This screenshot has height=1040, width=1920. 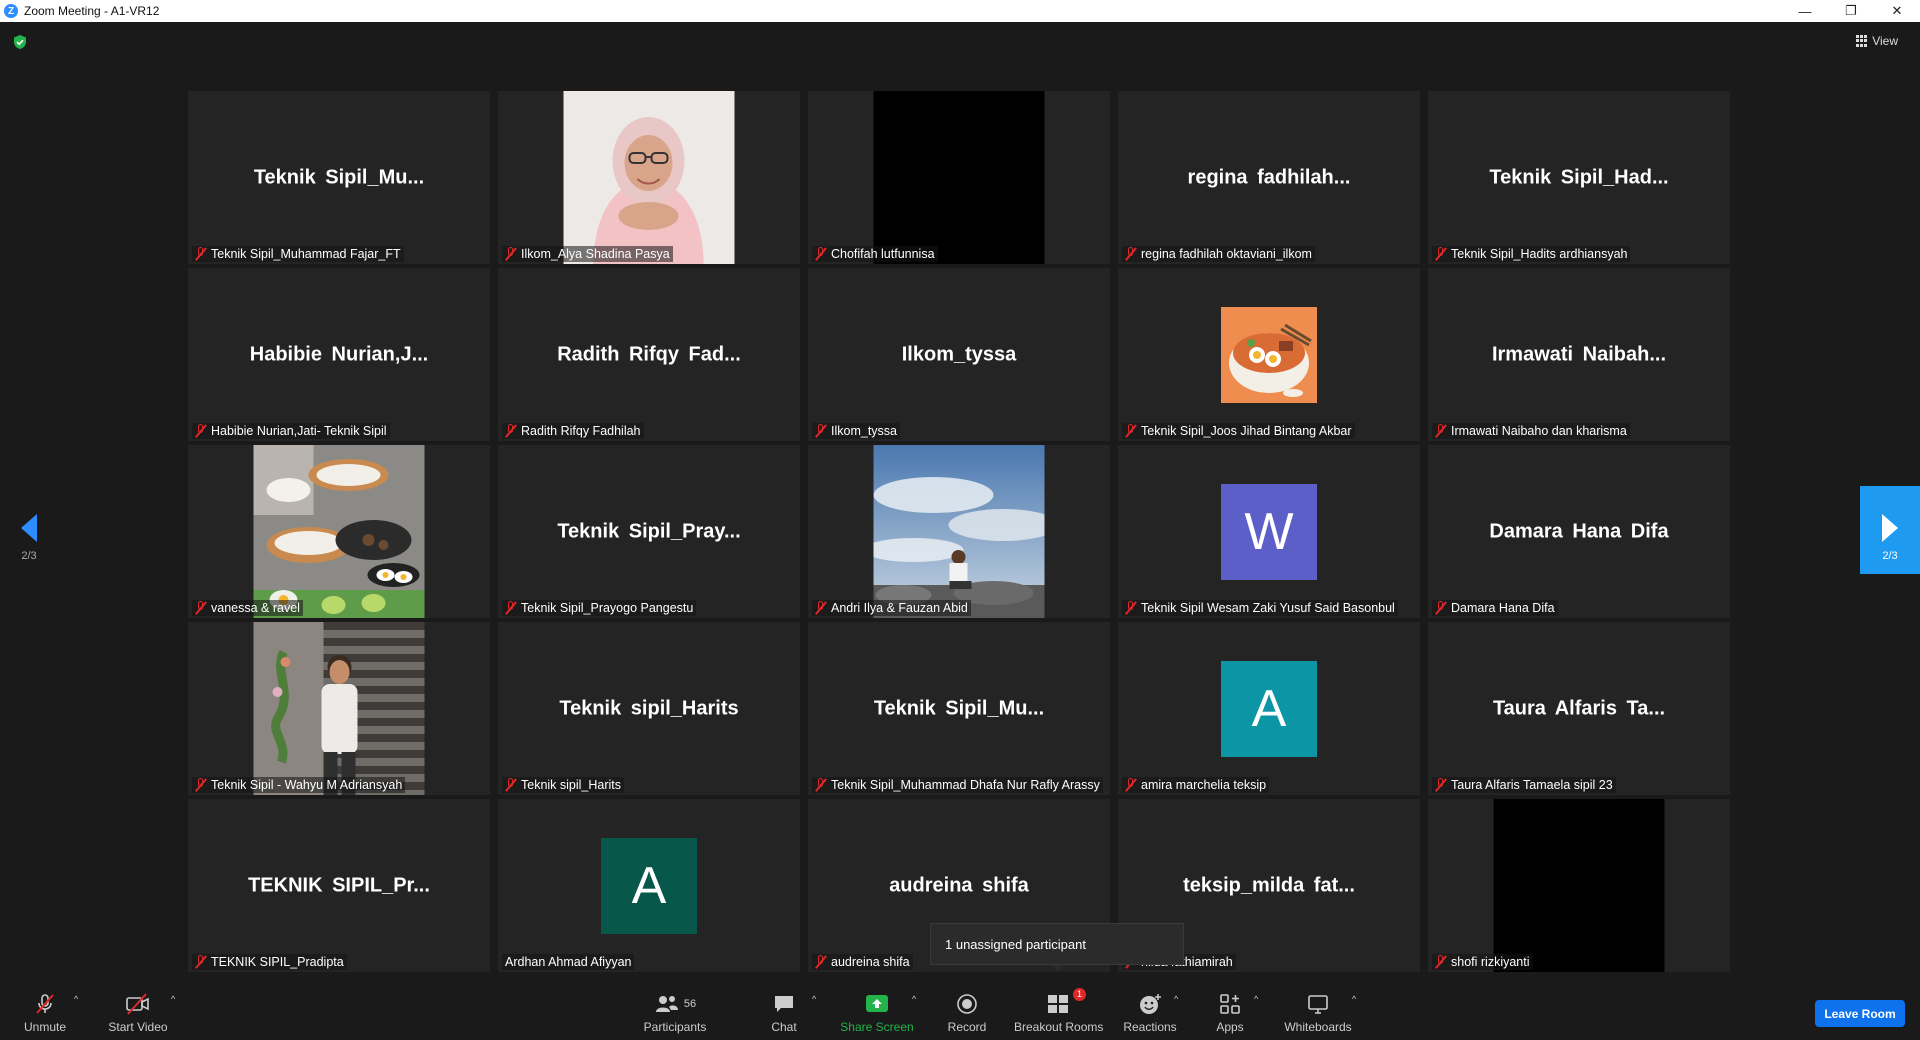 I want to click on participant-tile: TEKNIK SIPIL_Pr... TEKNIK SIPIL_Pradipta, so click(x=339, y=885).